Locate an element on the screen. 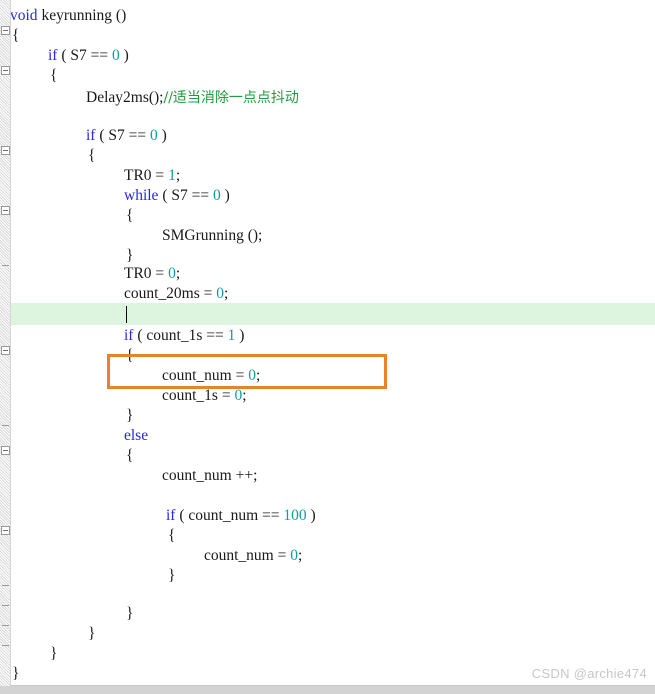 The image size is (655, 694). code-token-id: count_20ms = is located at coordinates (170, 293).